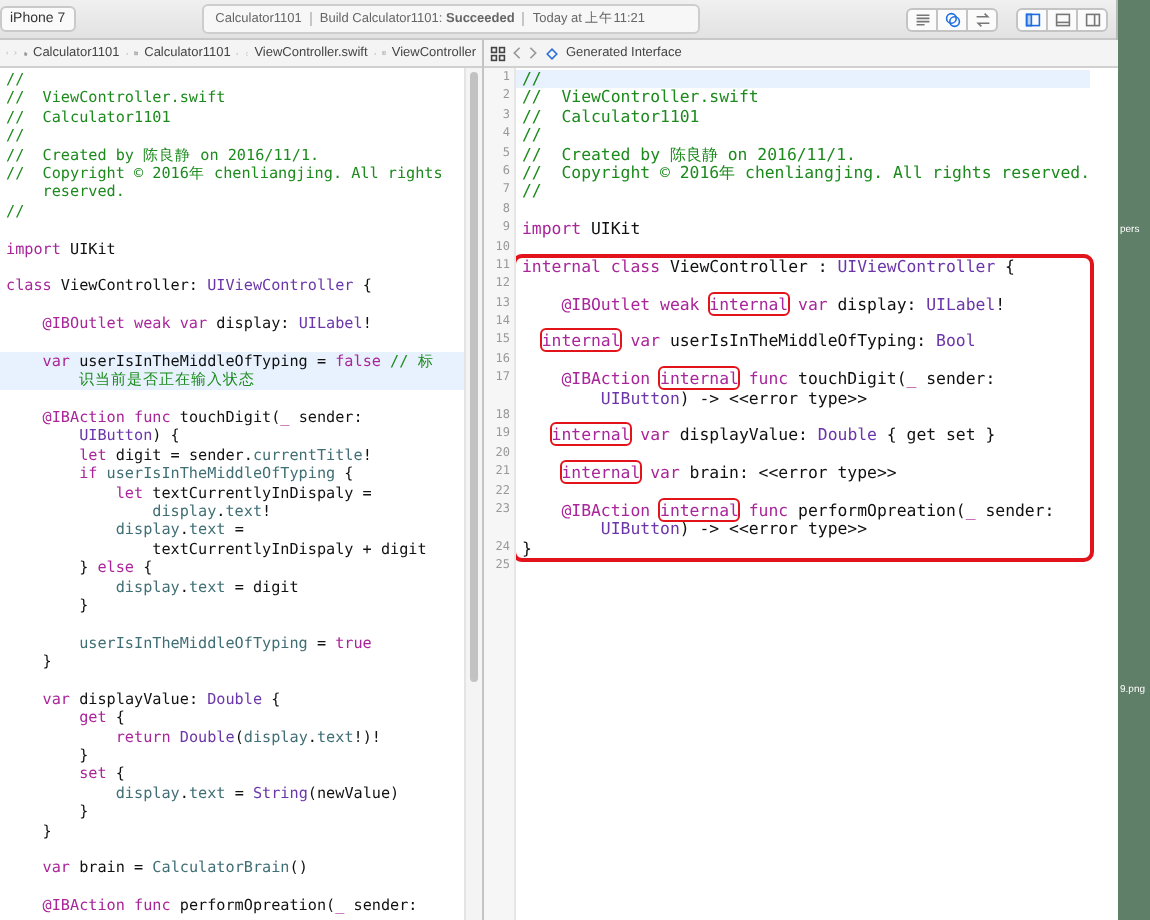 The width and height of the screenshot is (1150, 920). What do you see at coordinates (808, 511) in the screenshot?
I see `code-line: @IBAction internal func performOpreation(_ sender:` at bounding box center [808, 511].